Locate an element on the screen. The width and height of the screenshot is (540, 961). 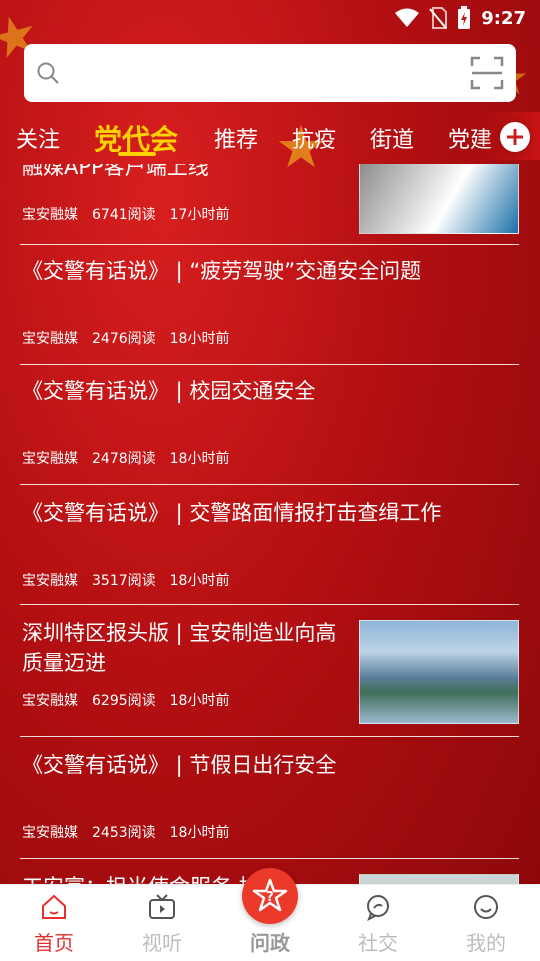
news-title: 融媒APP客户端上线 is located at coordinates (115, 171).